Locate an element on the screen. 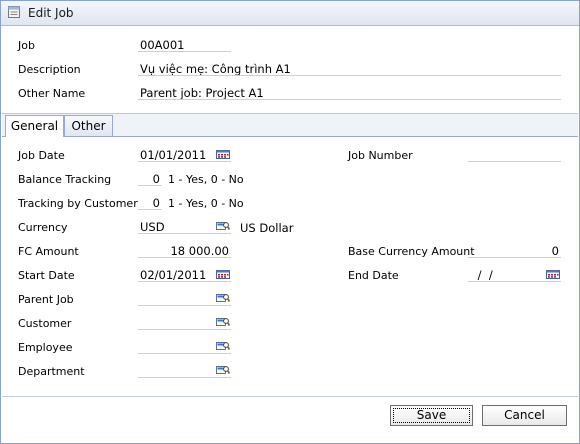 The height and width of the screenshot is (444, 580). tab-general: General is located at coordinates (34, 126).